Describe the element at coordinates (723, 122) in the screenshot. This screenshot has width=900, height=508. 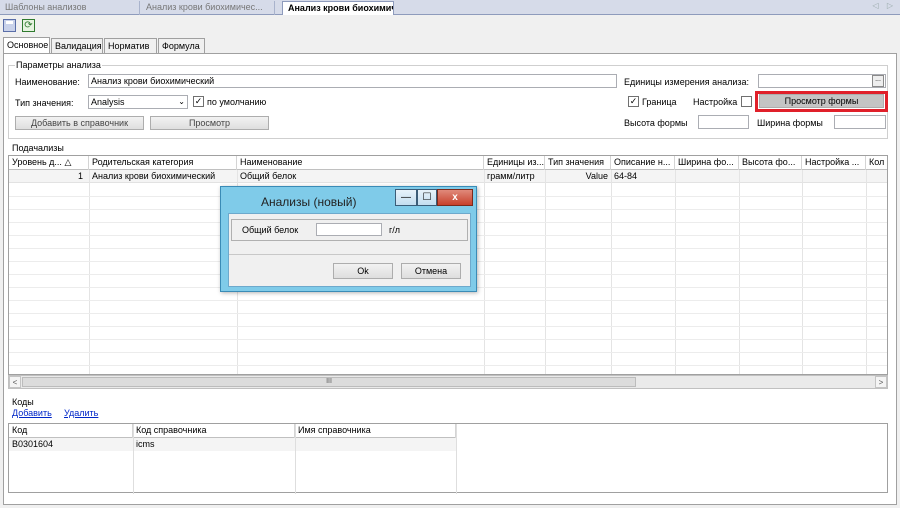
I see `form-height-input` at that location.